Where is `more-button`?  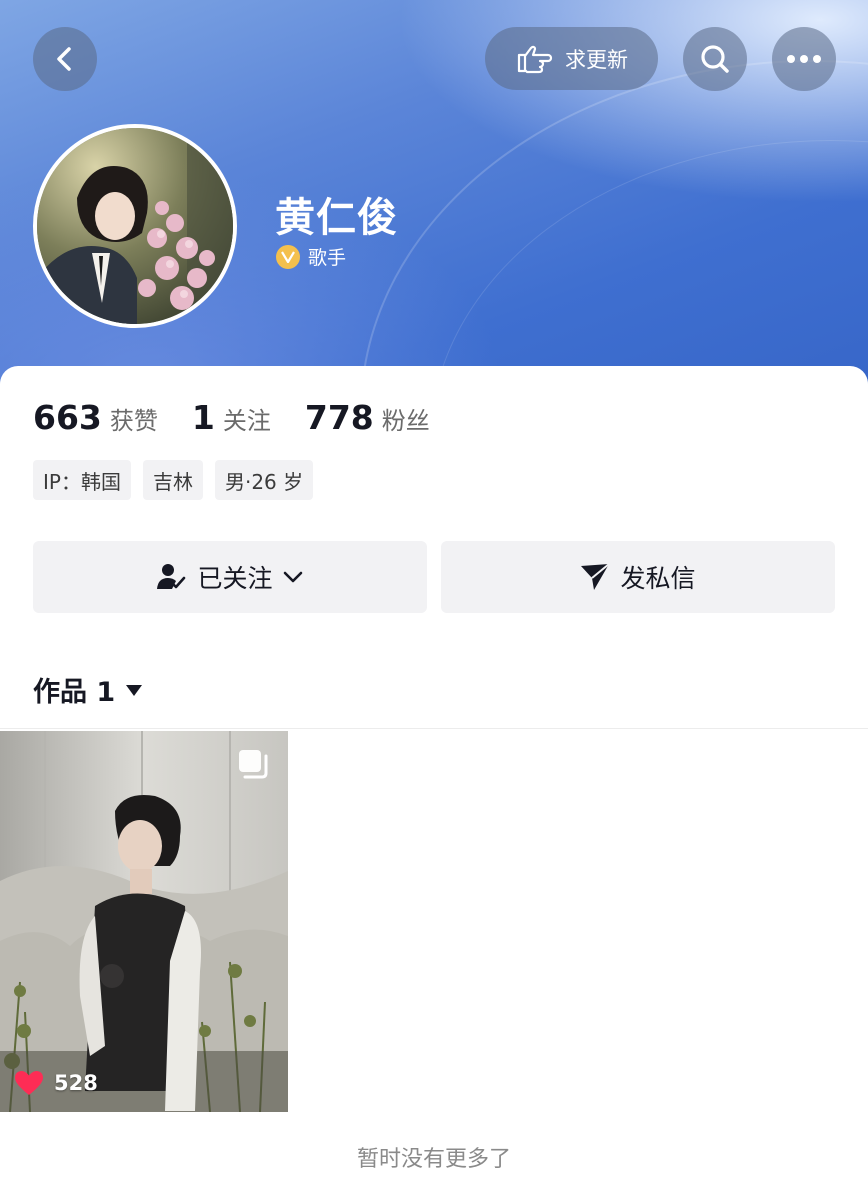
more-button is located at coordinates (804, 59).